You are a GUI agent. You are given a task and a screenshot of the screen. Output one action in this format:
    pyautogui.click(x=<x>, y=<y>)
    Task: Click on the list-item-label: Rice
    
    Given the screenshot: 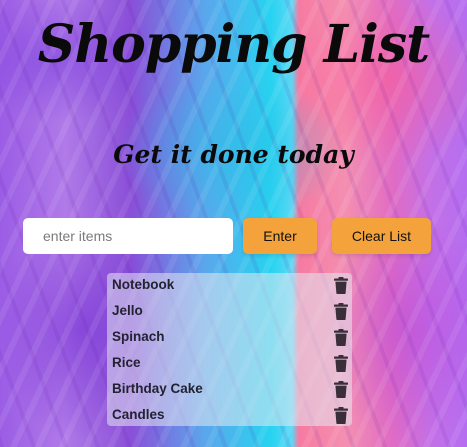 What is the action you would take?
    pyautogui.click(x=126, y=362)
    